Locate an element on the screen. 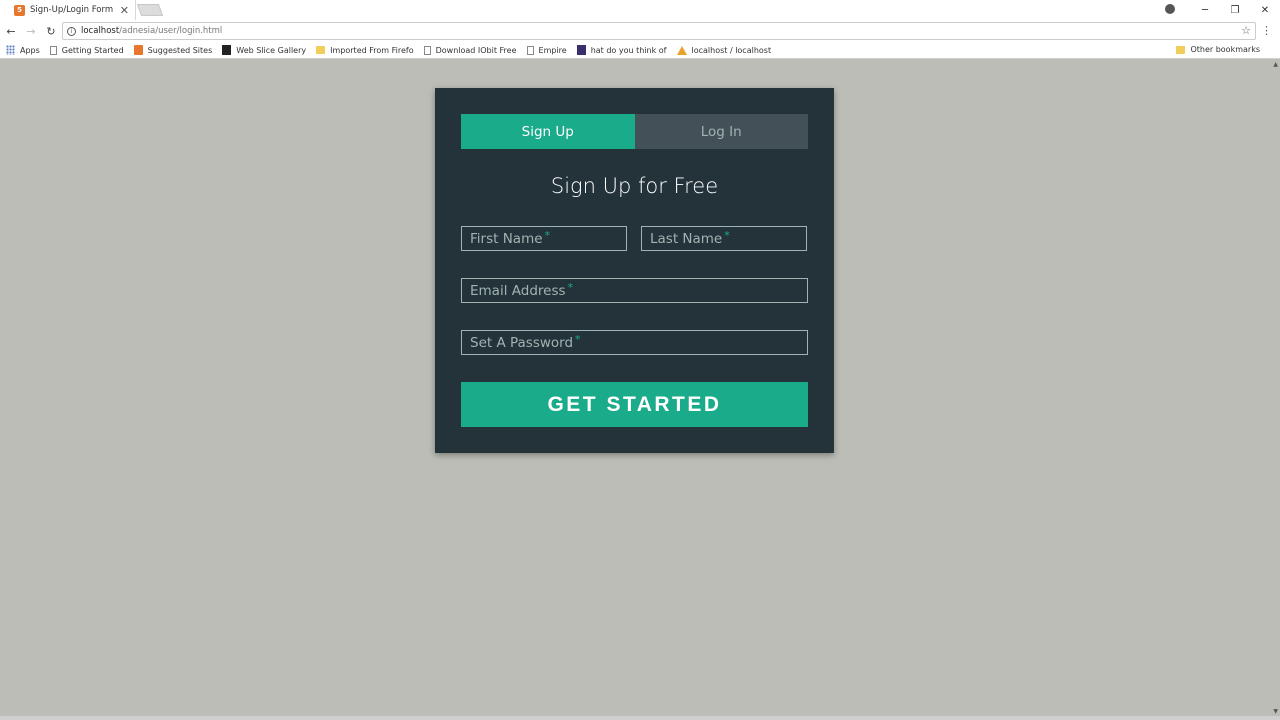  info-icon: i is located at coordinates (71, 31).